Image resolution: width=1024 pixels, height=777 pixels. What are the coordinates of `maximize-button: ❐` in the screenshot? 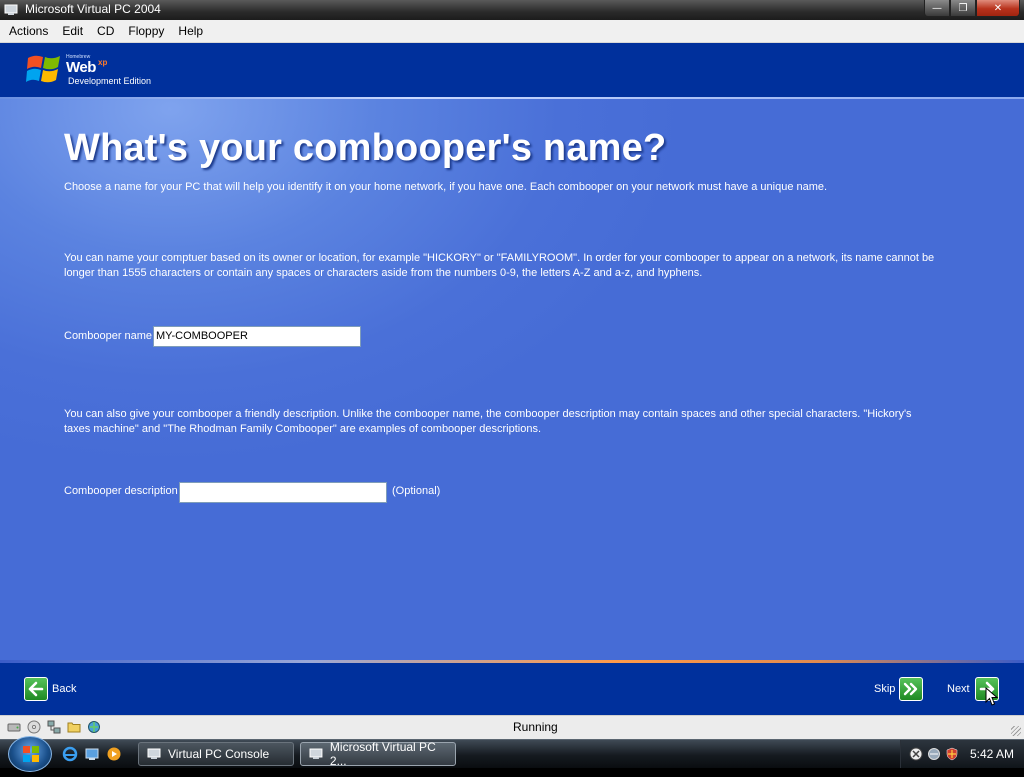 It's located at (963, 8).